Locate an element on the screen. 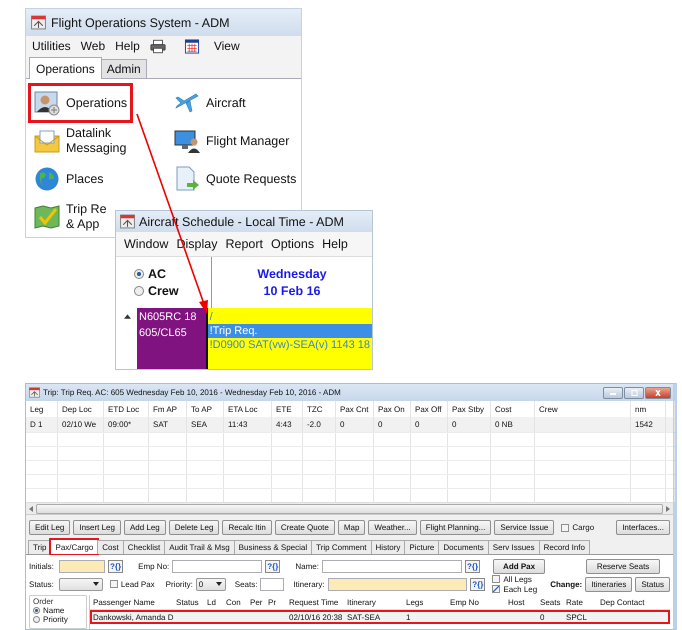 Image resolution: width=682 pixels, height=630 pixels. close-button is located at coordinates (658, 392).